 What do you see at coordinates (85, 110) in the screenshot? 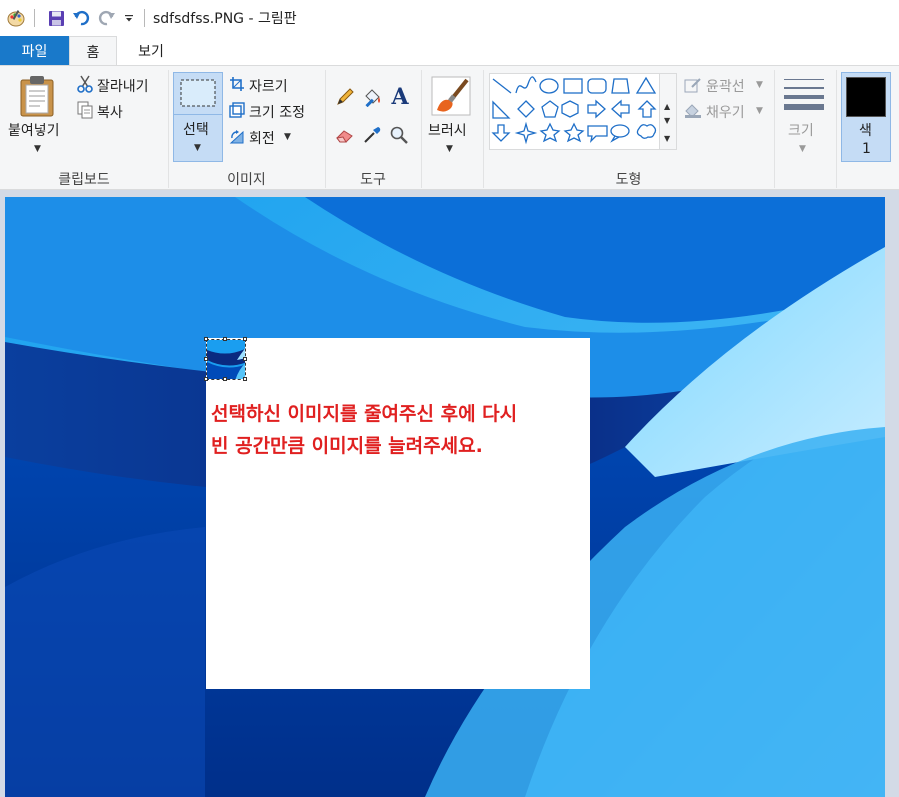
I see `copy-icon` at bounding box center [85, 110].